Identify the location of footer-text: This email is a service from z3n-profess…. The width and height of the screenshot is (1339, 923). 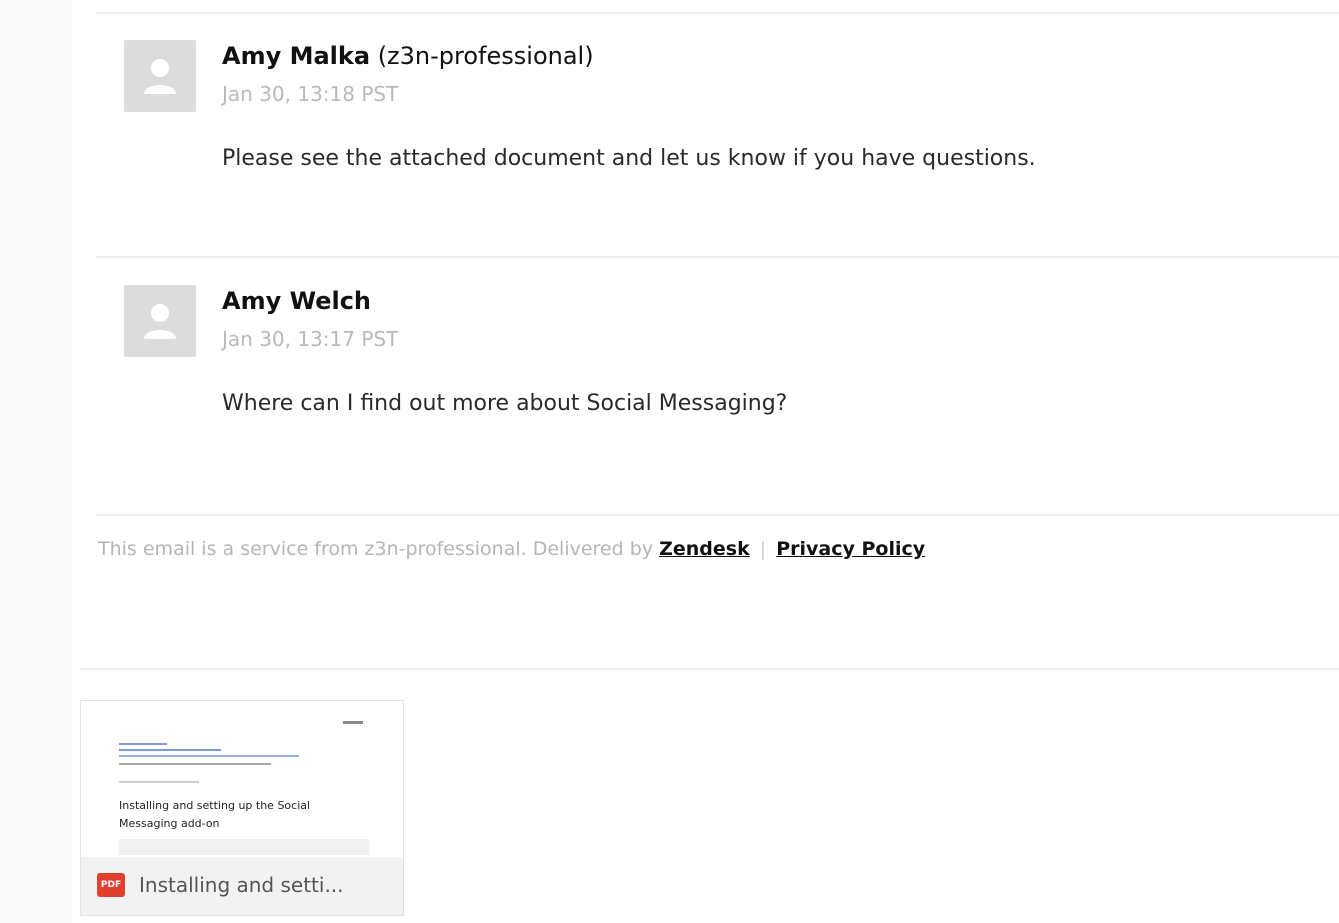
(376, 549).